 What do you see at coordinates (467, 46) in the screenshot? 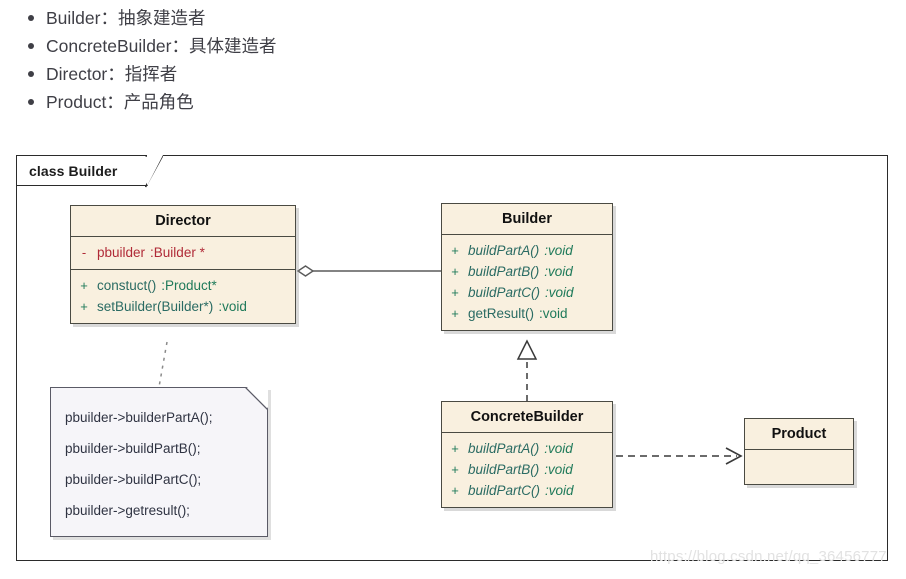
I see `list-item: ConcreteBuilder：具体建造者` at bounding box center [467, 46].